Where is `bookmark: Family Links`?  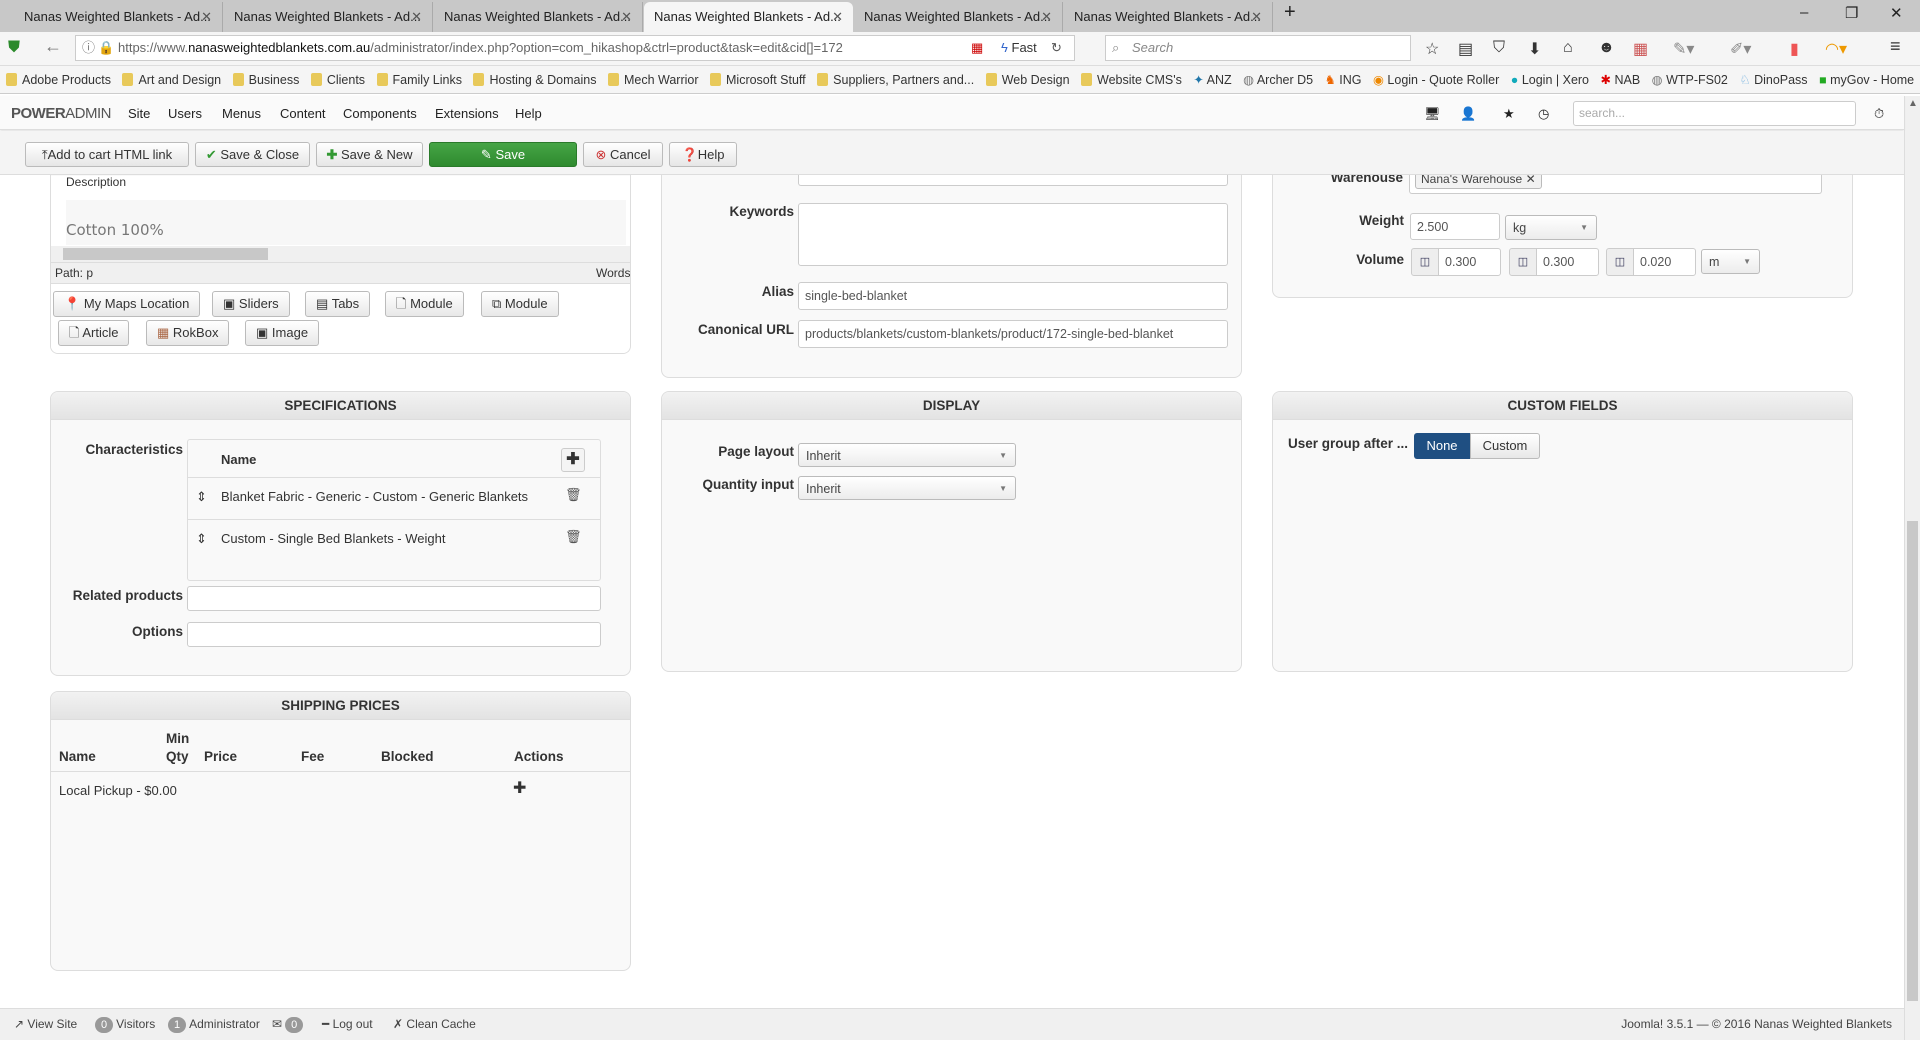 bookmark: Family Links is located at coordinates (419, 80).